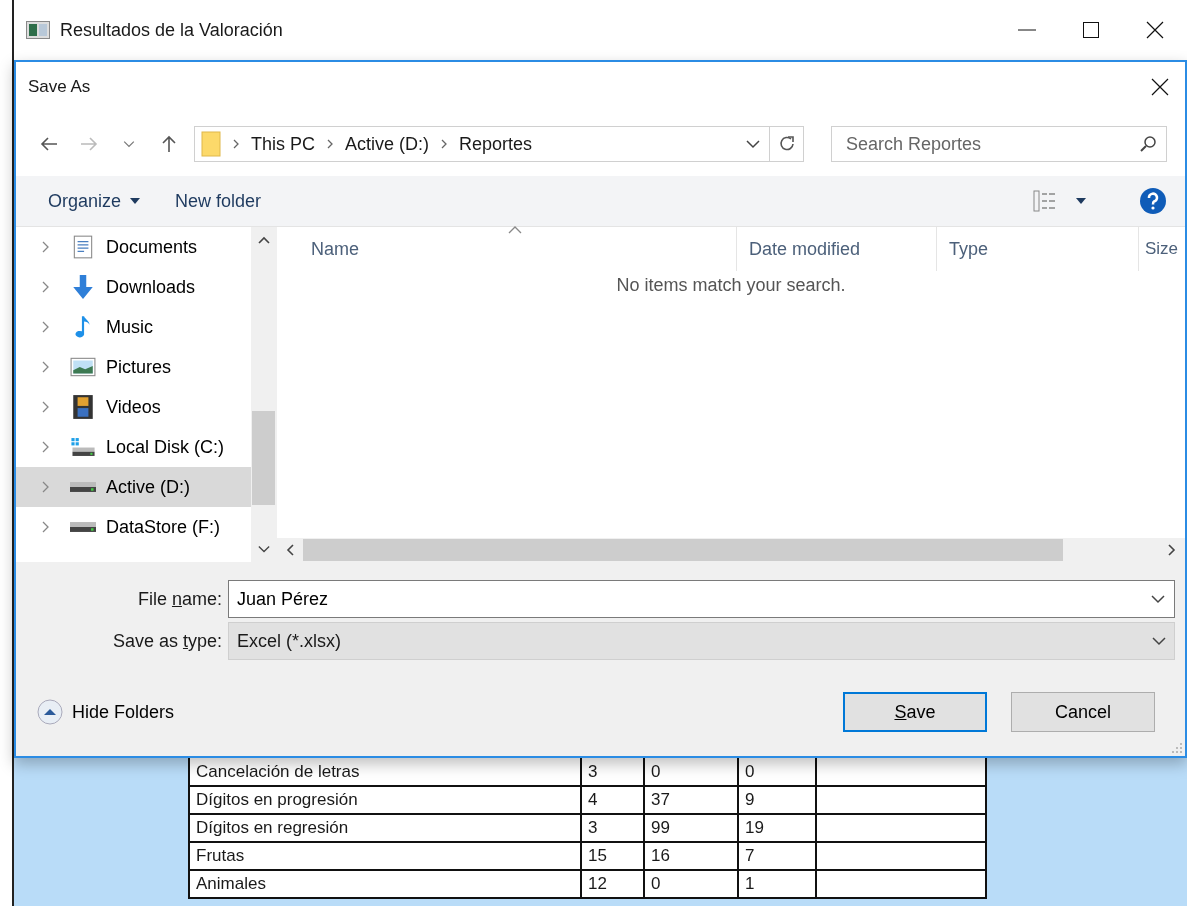 The height and width of the screenshot is (906, 1187). Describe the element at coordinates (777, 800) in the screenshot. I see `table-cell: 9` at that location.